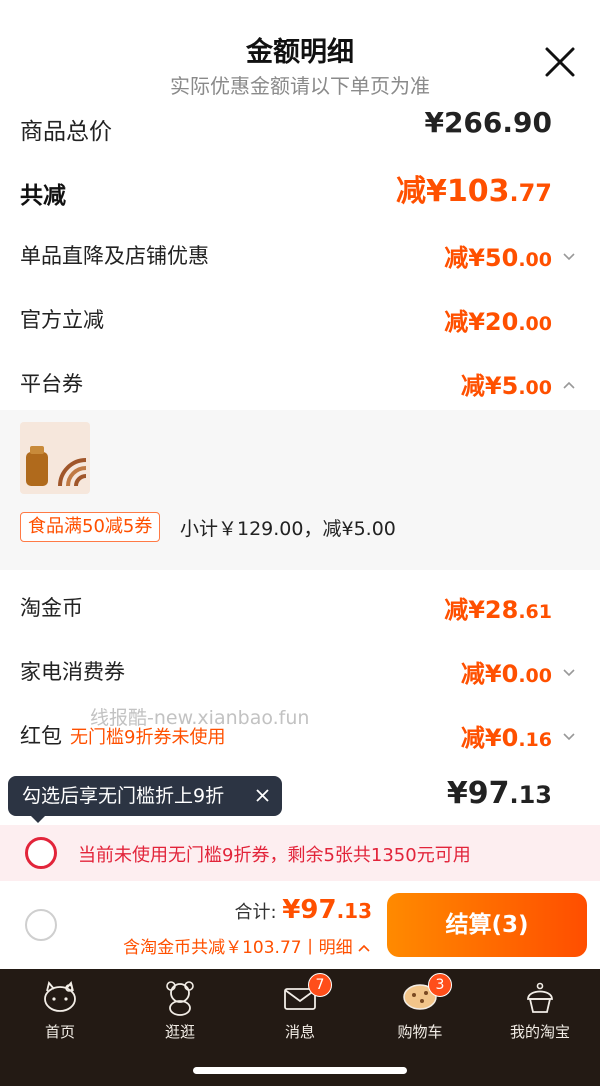  What do you see at coordinates (300, 1010) in the screenshot?
I see `tab-messages: 7 消息` at bounding box center [300, 1010].